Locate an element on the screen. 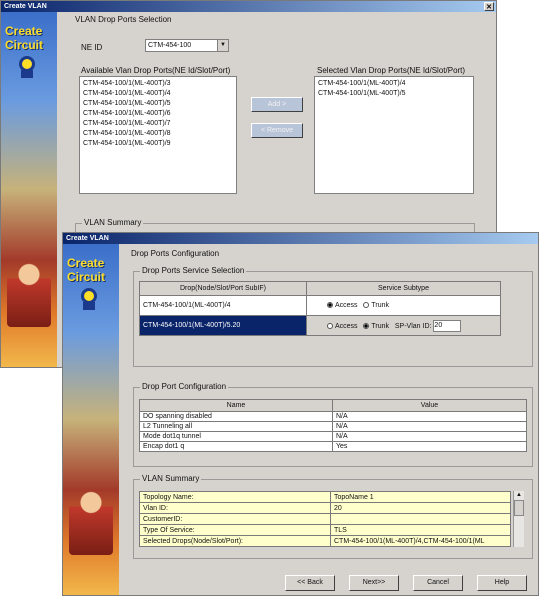 The width and height of the screenshot is (539, 596). scroll-up-icon: ▲ is located at coordinates (519, 495).